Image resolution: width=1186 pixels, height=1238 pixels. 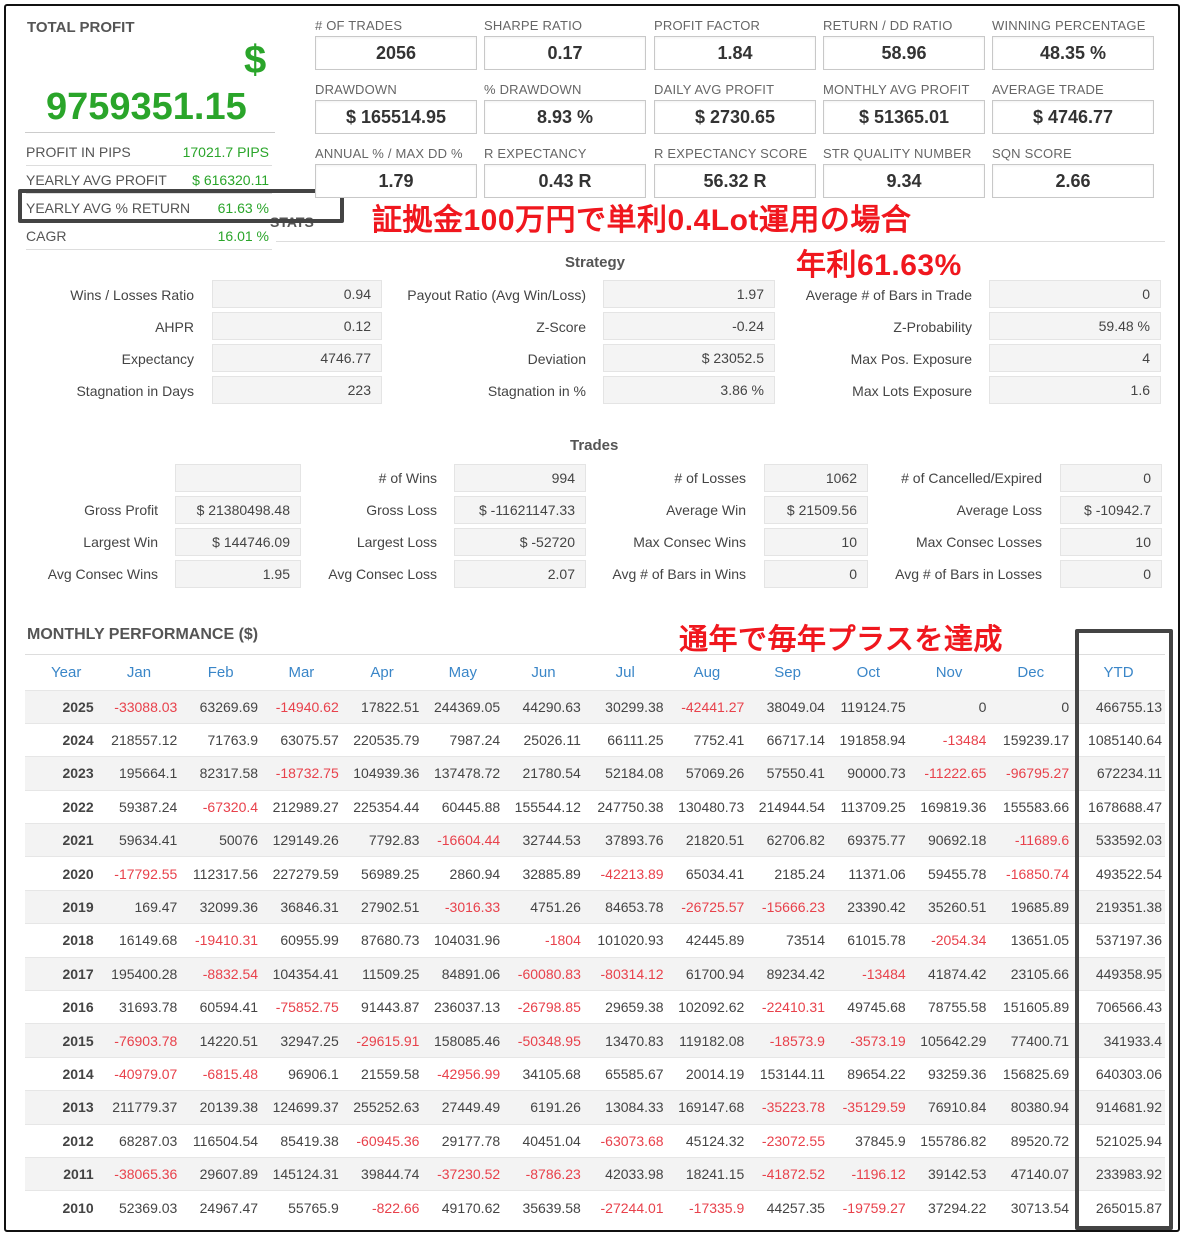 I want to click on month-cell: -11689.6, so click(x=1031, y=840).